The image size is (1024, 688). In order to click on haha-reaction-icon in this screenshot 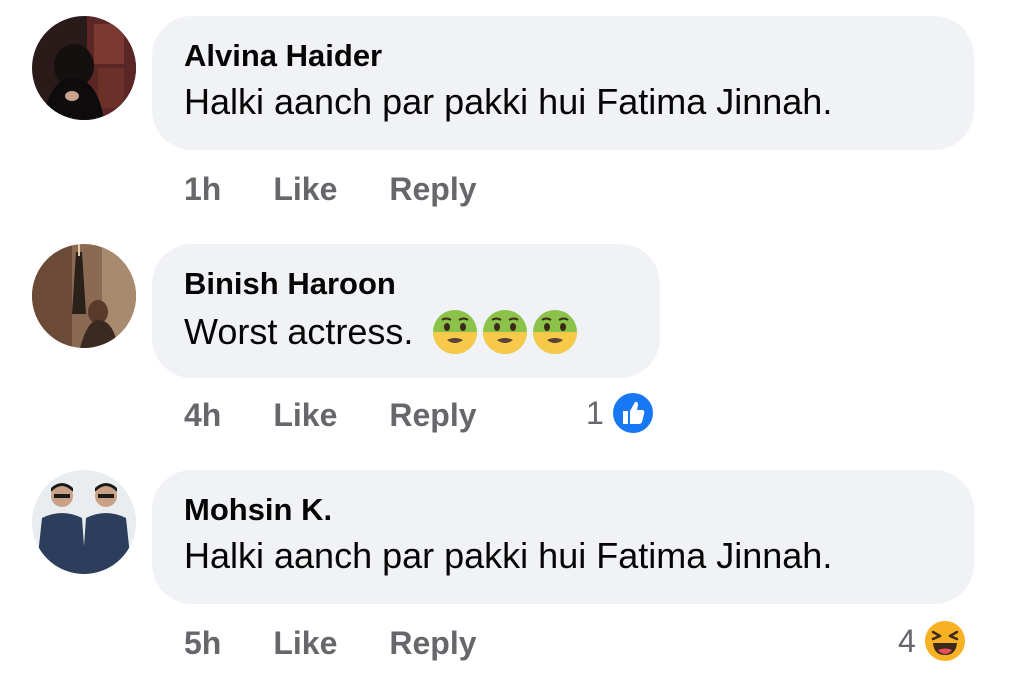, I will do `click(944, 641)`.